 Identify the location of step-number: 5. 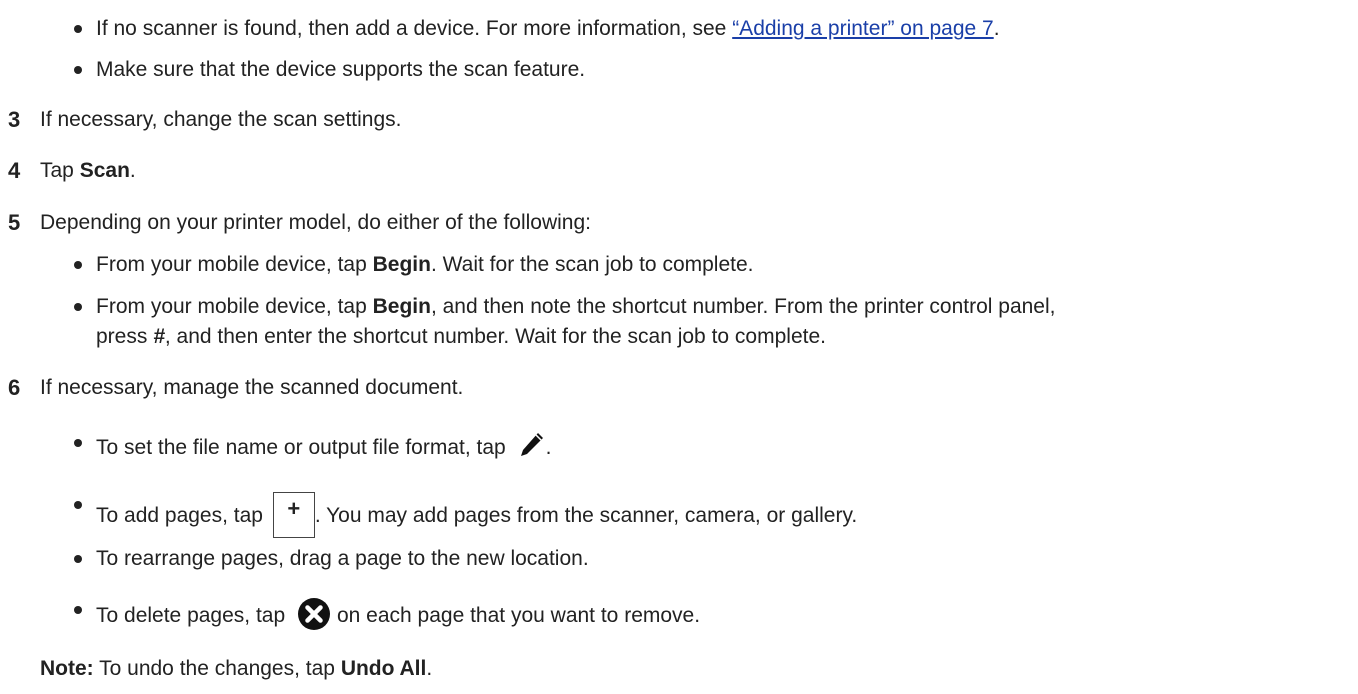
(14, 222).